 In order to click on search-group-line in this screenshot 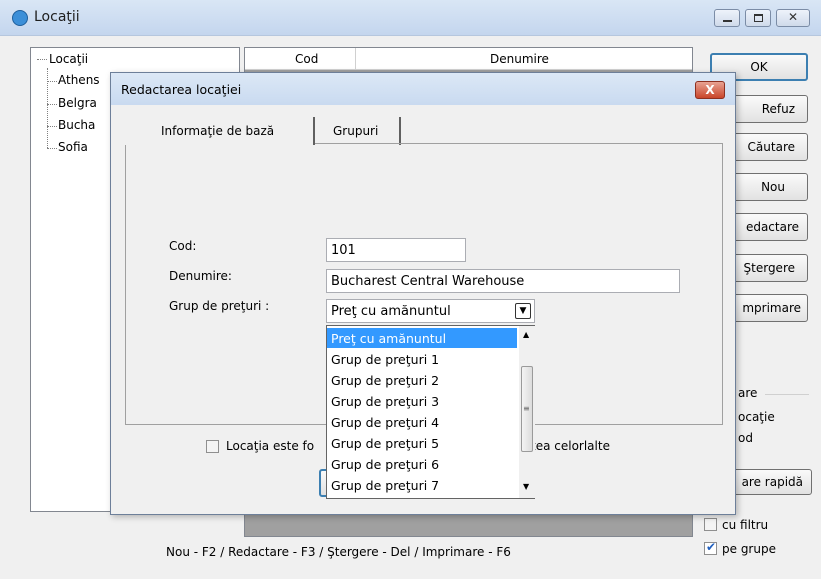, I will do `click(787, 394)`.